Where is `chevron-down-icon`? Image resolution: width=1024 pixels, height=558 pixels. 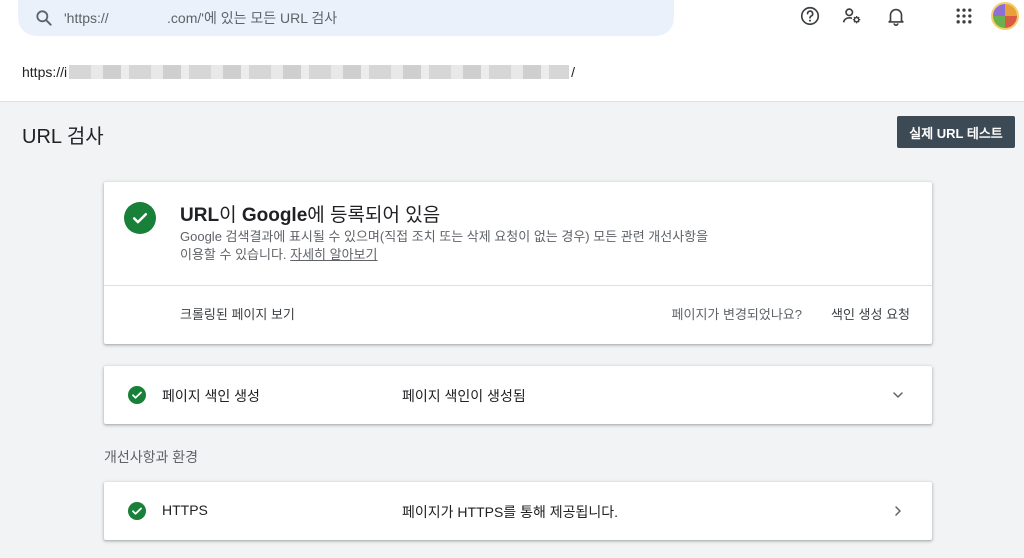
chevron-down-icon is located at coordinates (898, 395).